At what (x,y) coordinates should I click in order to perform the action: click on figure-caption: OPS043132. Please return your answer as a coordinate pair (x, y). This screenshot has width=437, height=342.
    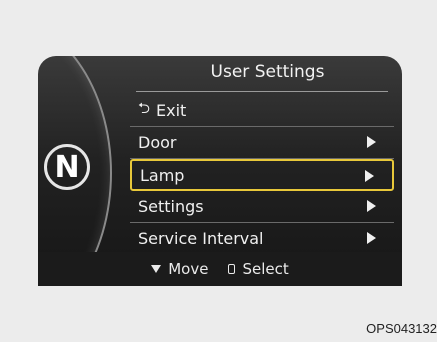
    Looking at the image, I should click on (401, 328).